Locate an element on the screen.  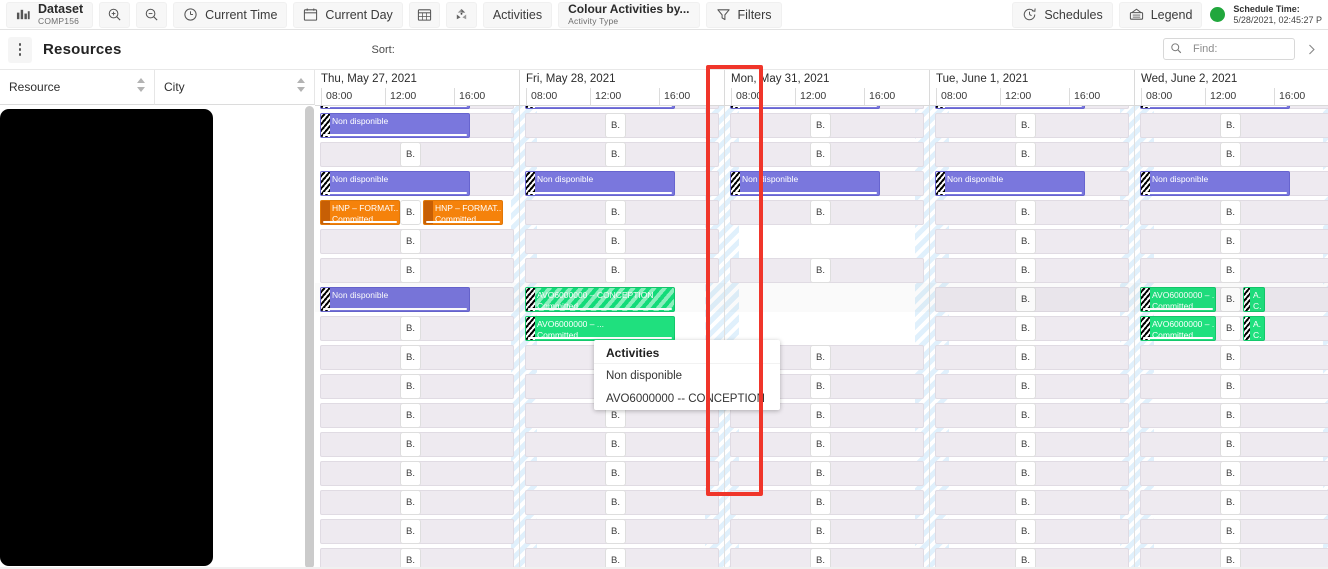
chevron-right-icon is located at coordinates (1311, 49).